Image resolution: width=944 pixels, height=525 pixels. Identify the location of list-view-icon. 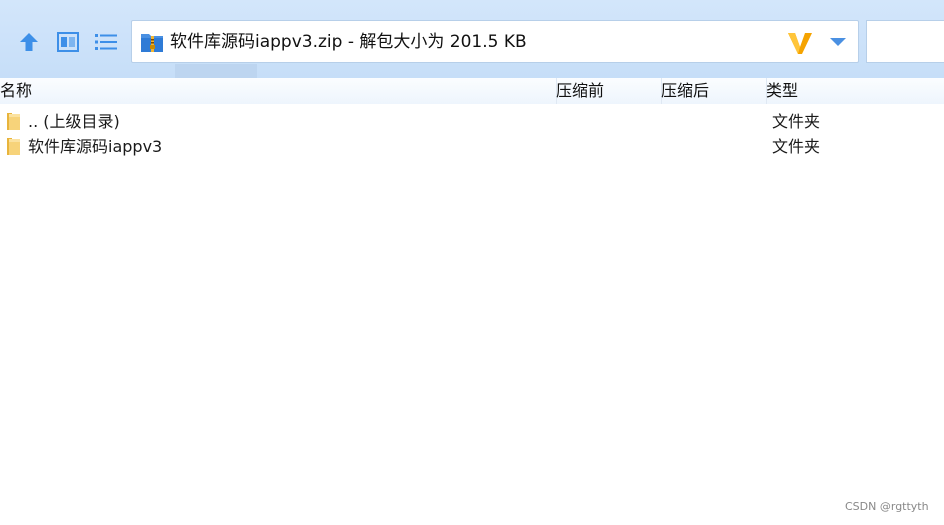
(106, 42).